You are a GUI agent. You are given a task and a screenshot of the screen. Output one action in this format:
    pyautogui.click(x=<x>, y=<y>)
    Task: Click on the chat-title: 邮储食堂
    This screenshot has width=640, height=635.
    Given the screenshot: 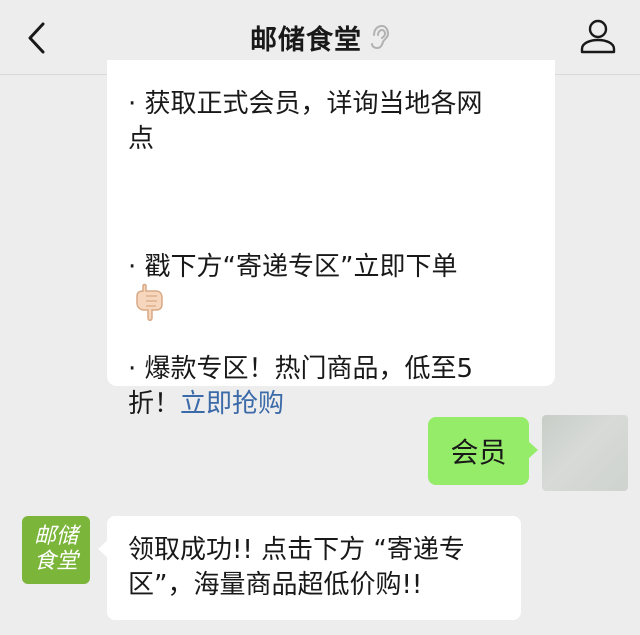 What is the action you would take?
    pyautogui.click(x=306, y=40)
    